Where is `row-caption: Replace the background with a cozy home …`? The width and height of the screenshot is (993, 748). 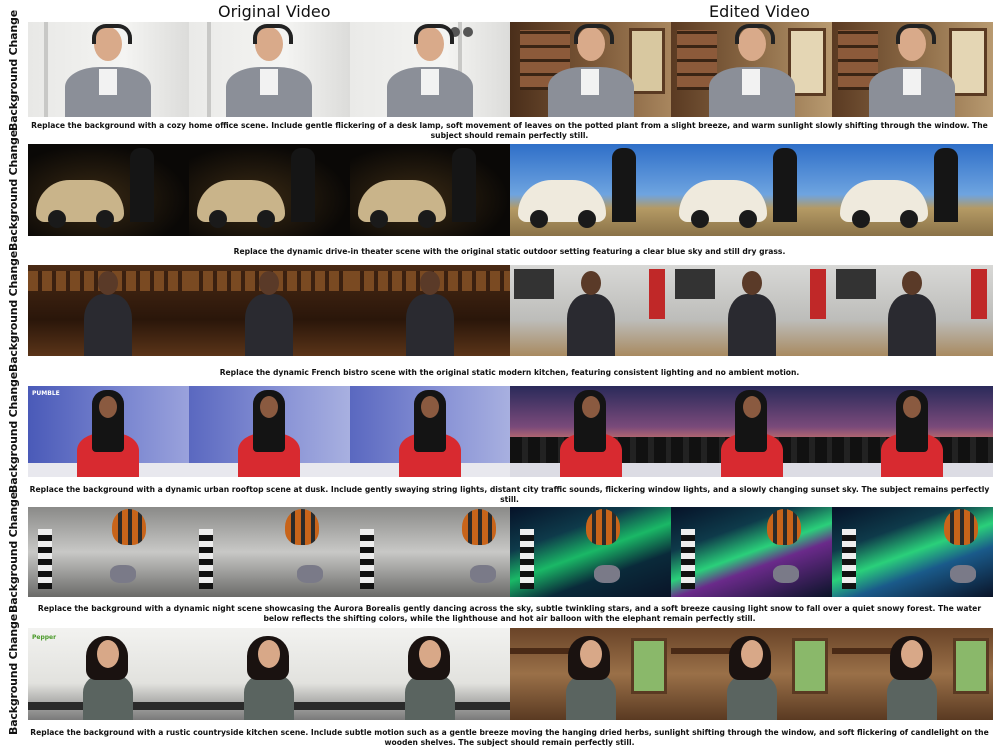
row-caption: Replace the background with a cozy home … is located at coordinates (509, 130).